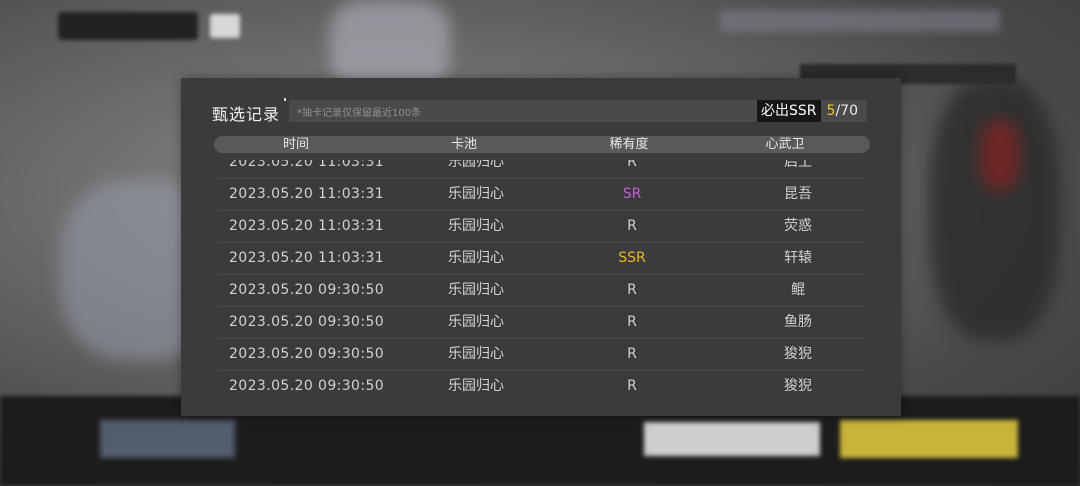 The height and width of the screenshot is (486, 1080). I want to click on guarantee-total: 70, so click(849, 111).